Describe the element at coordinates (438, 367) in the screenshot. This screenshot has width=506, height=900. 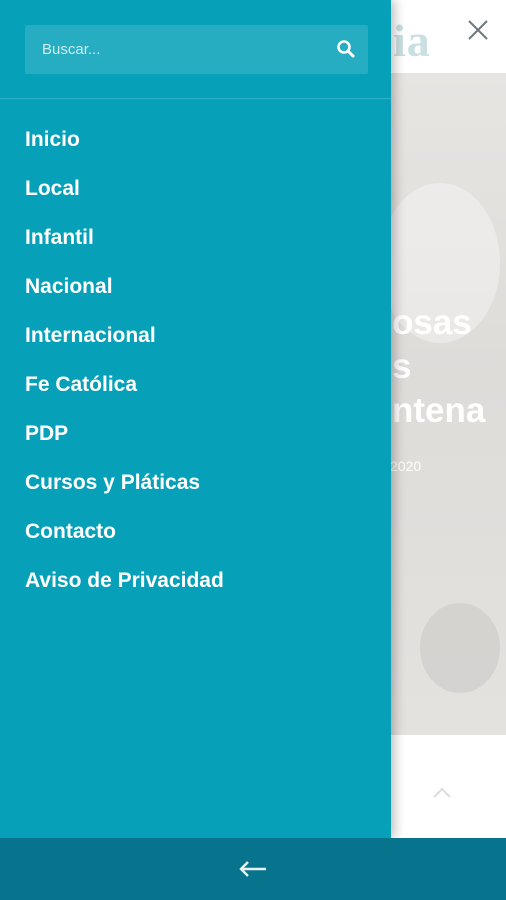
I see `hero-title: osas s ntena` at that location.